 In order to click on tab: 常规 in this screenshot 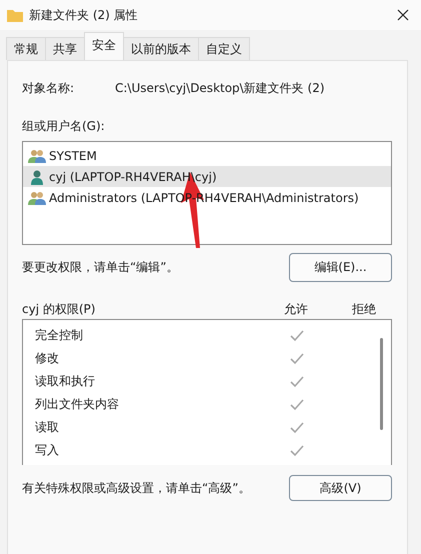, I will do `click(26, 48)`.